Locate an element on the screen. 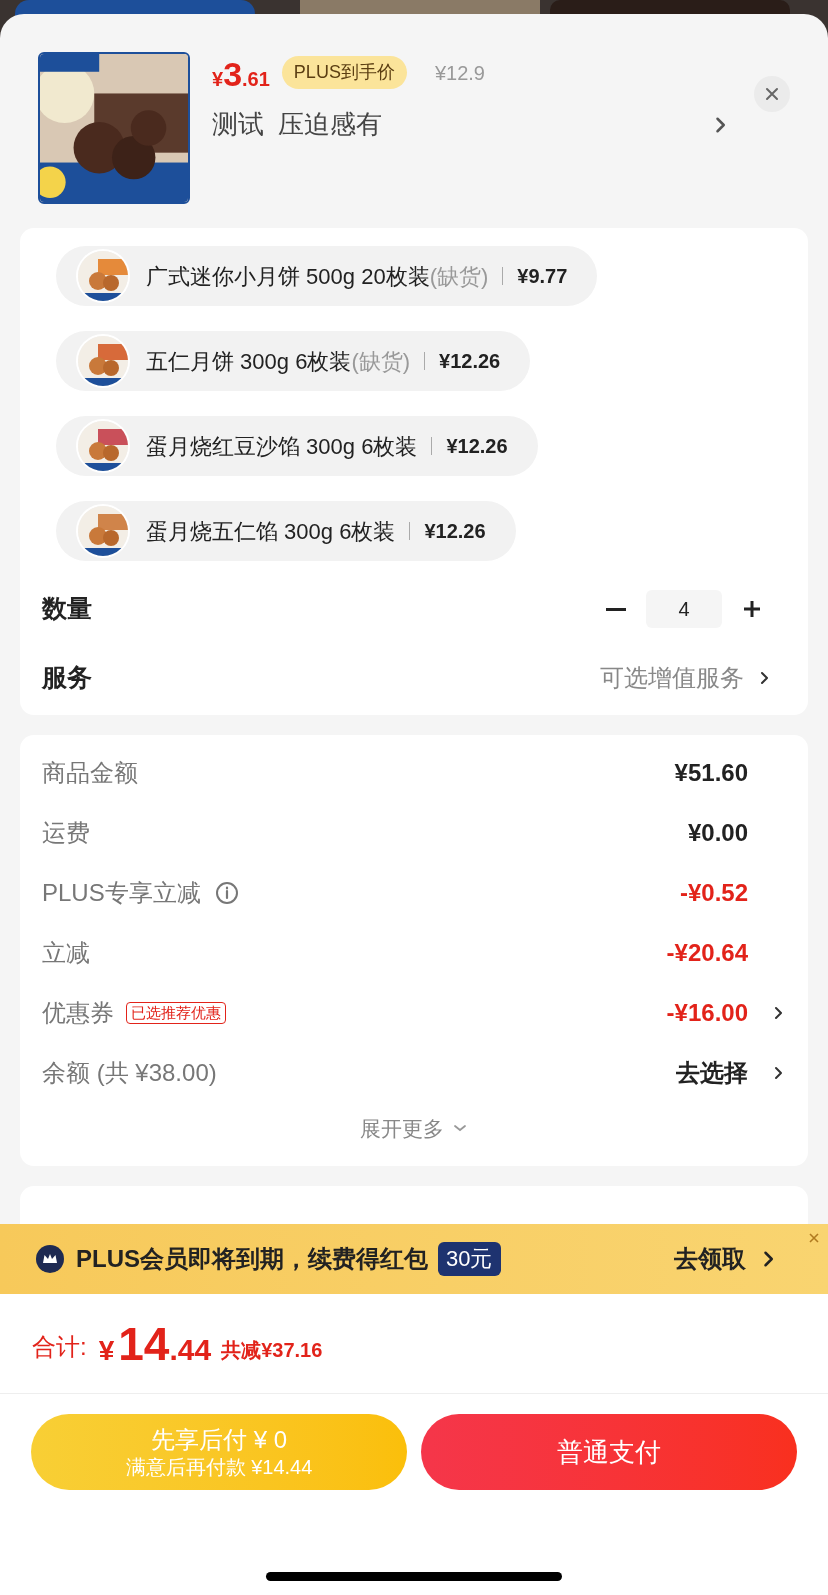  minus-icon is located at coordinates (616, 609).